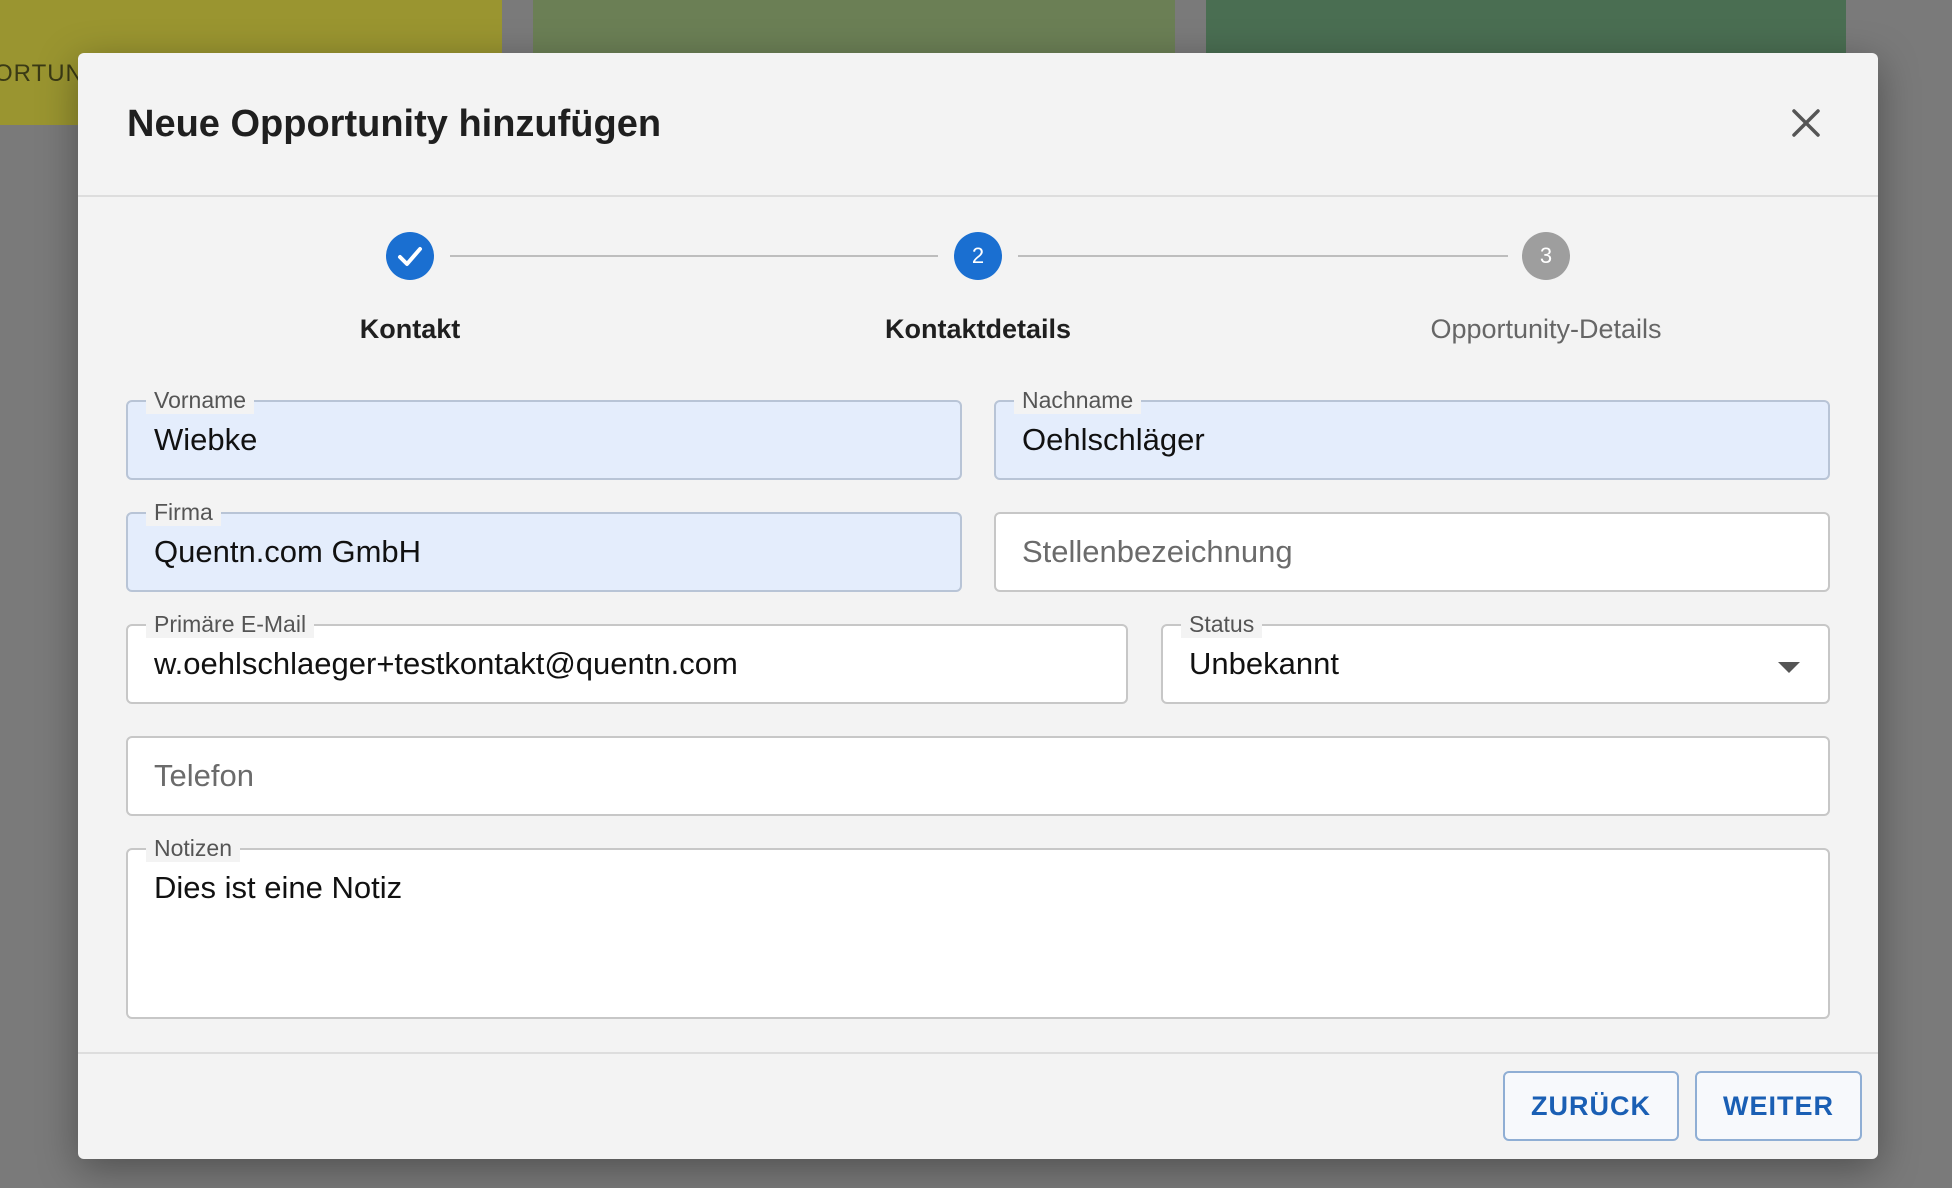 The height and width of the screenshot is (1188, 1952). What do you see at coordinates (1222, 624) in the screenshot?
I see `status-label: Status` at bounding box center [1222, 624].